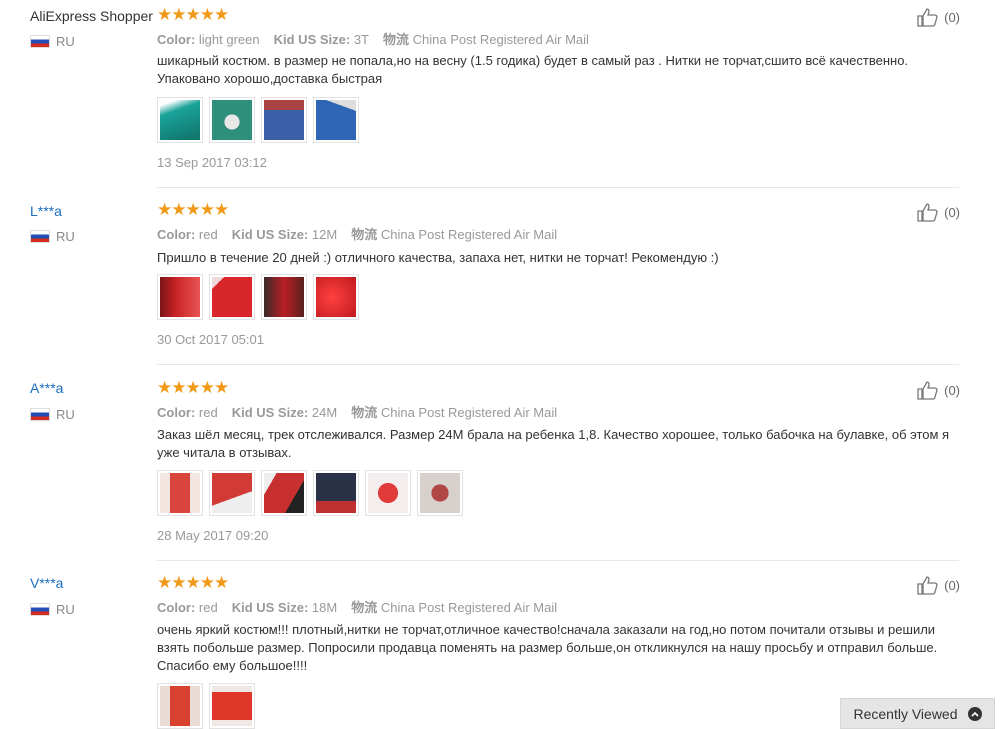 The image size is (1000, 729). Describe the element at coordinates (46, 388) in the screenshot. I see `reviewer-name: A***a` at that location.